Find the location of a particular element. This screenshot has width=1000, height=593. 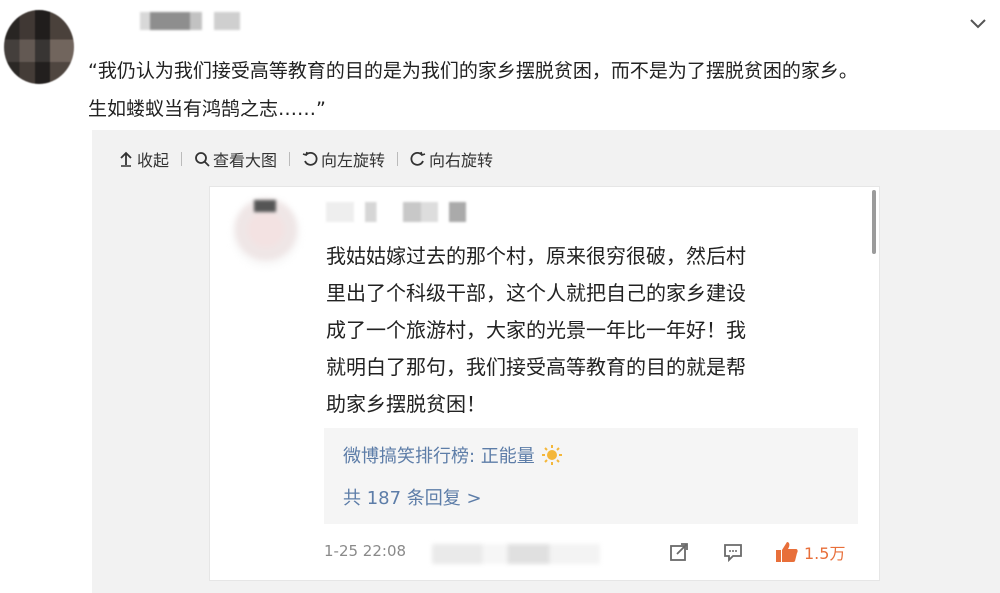

image-toolbar: 收起 查看大图 向左旋转 向右旋转 is located at coordinates (305, 159).